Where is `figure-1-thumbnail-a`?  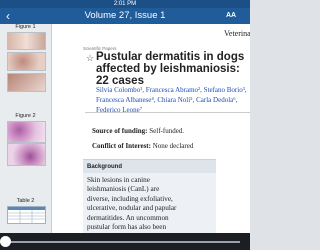
figure-1-thumbnail-a is located at coordinates (26, 41).